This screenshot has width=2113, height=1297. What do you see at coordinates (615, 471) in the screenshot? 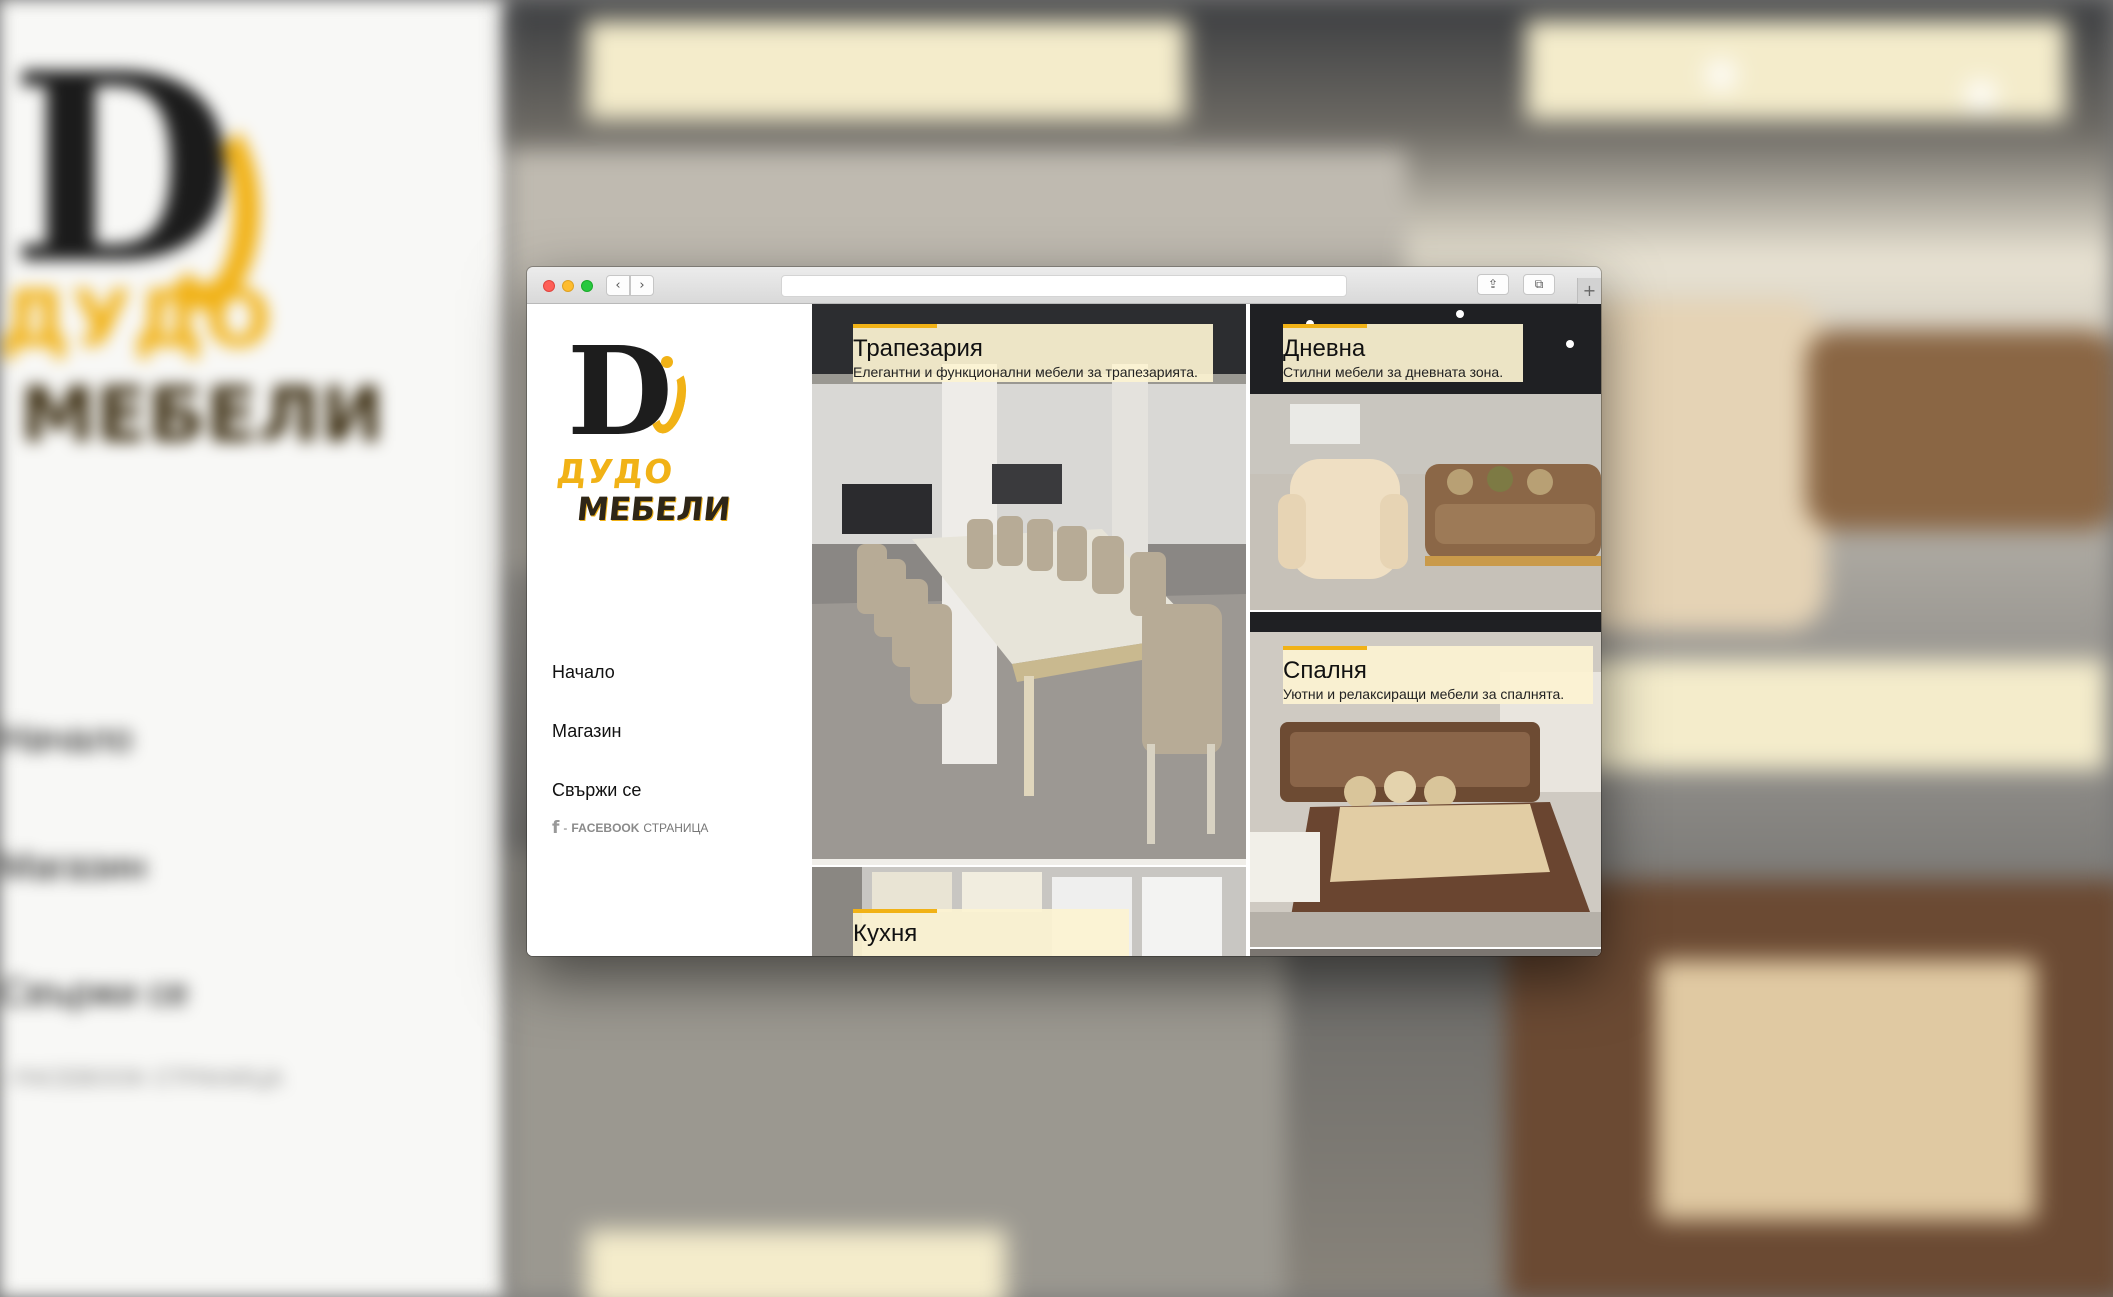
I see `logo-text-line1: ДУДО` at bounding box center [615, 471].